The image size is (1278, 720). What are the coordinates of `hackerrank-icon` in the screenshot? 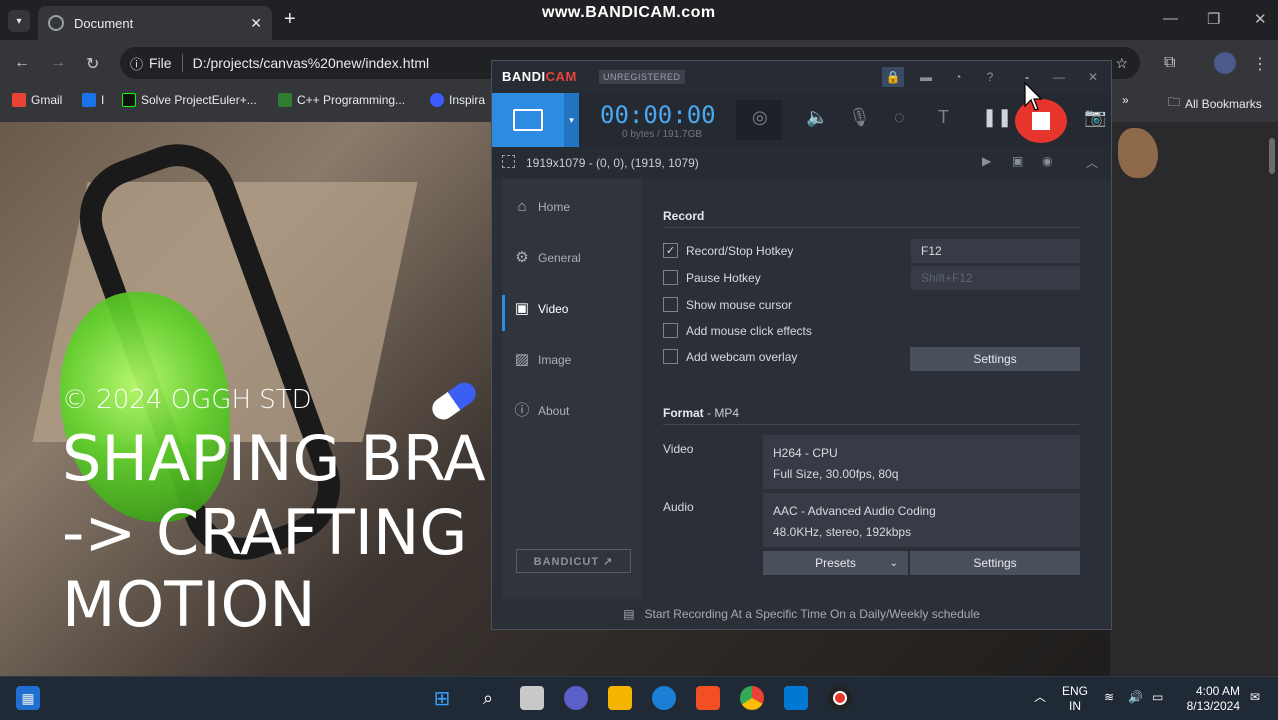 It's located at (129, 100).